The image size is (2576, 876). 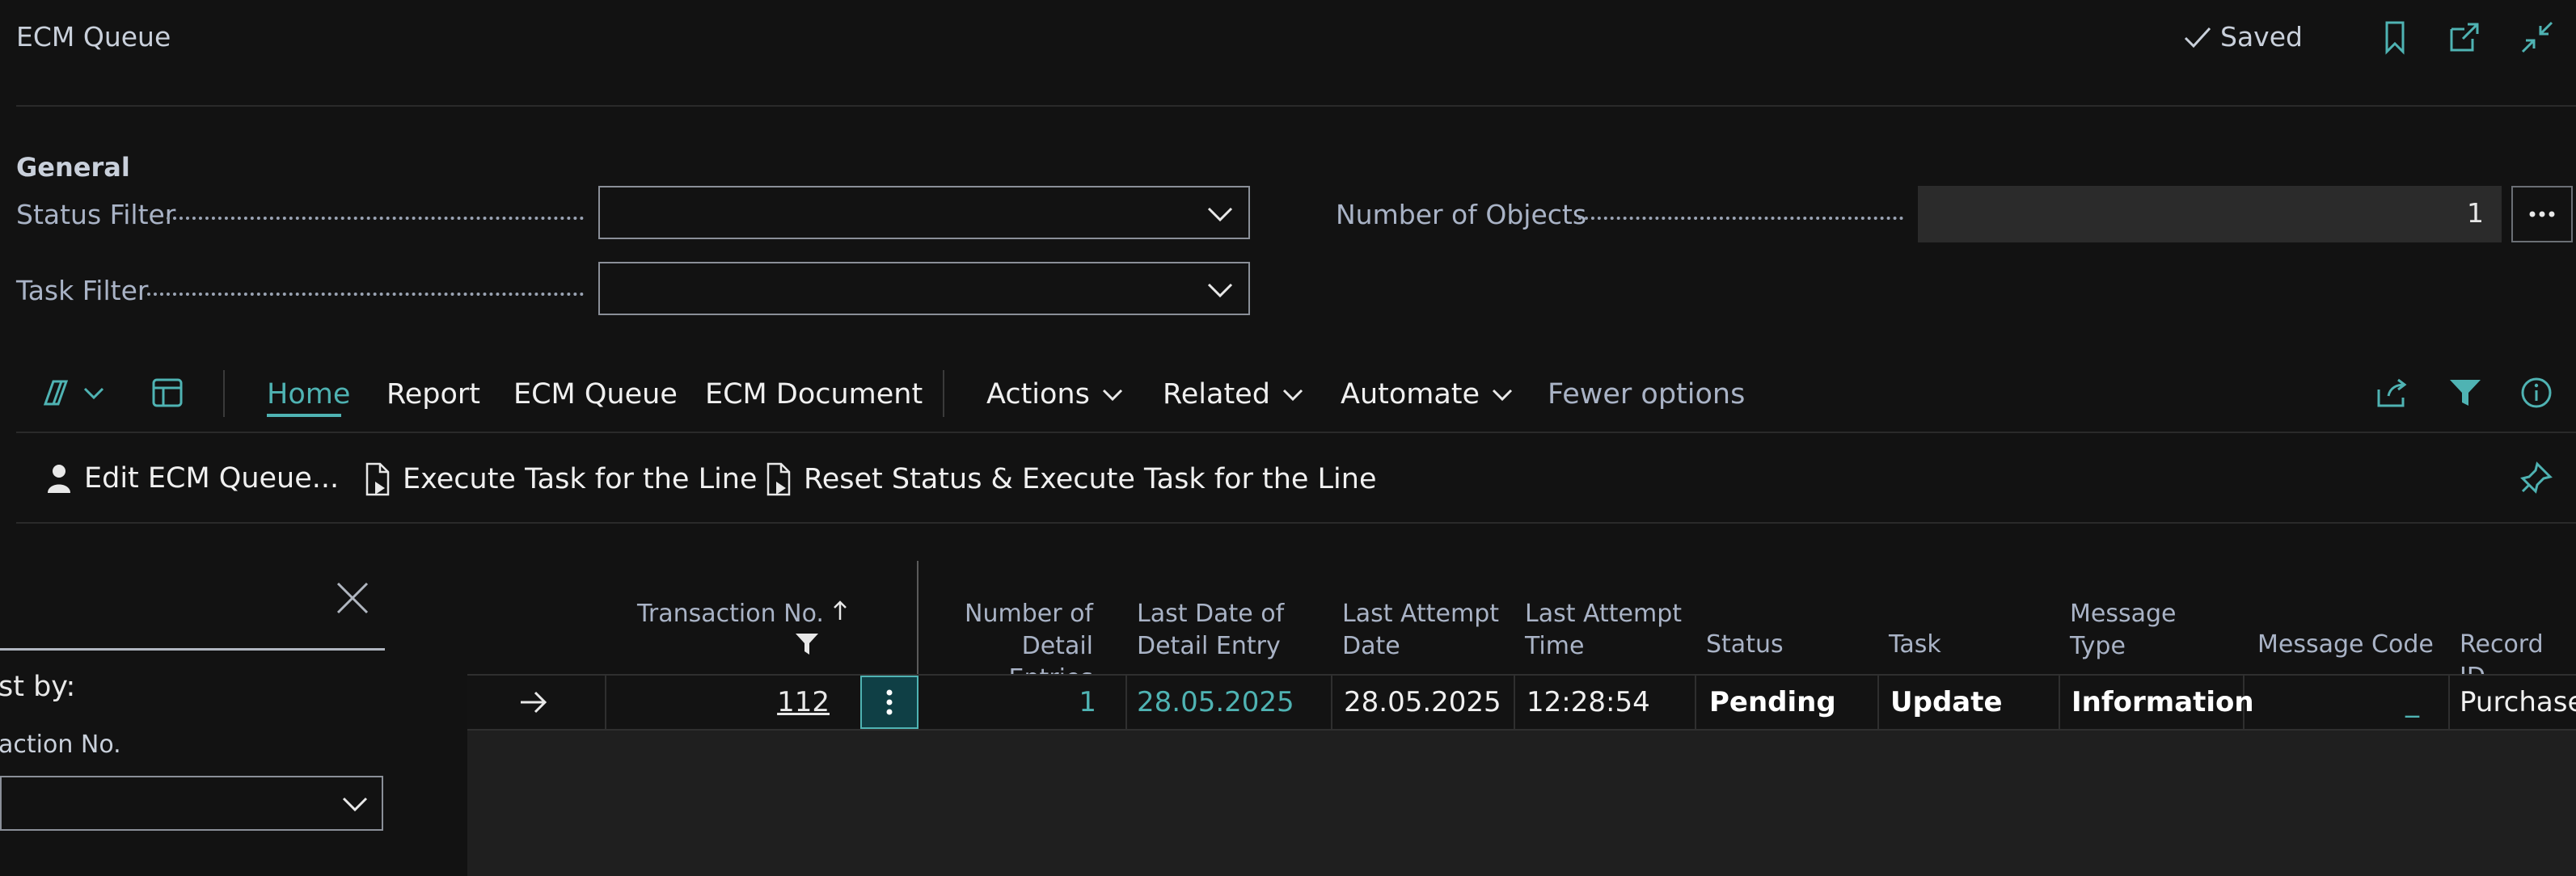 What do you see at coordinates (840, 610) in the screenshot?
I see `sort-ascending-icon` at bounding box center [840, 610].